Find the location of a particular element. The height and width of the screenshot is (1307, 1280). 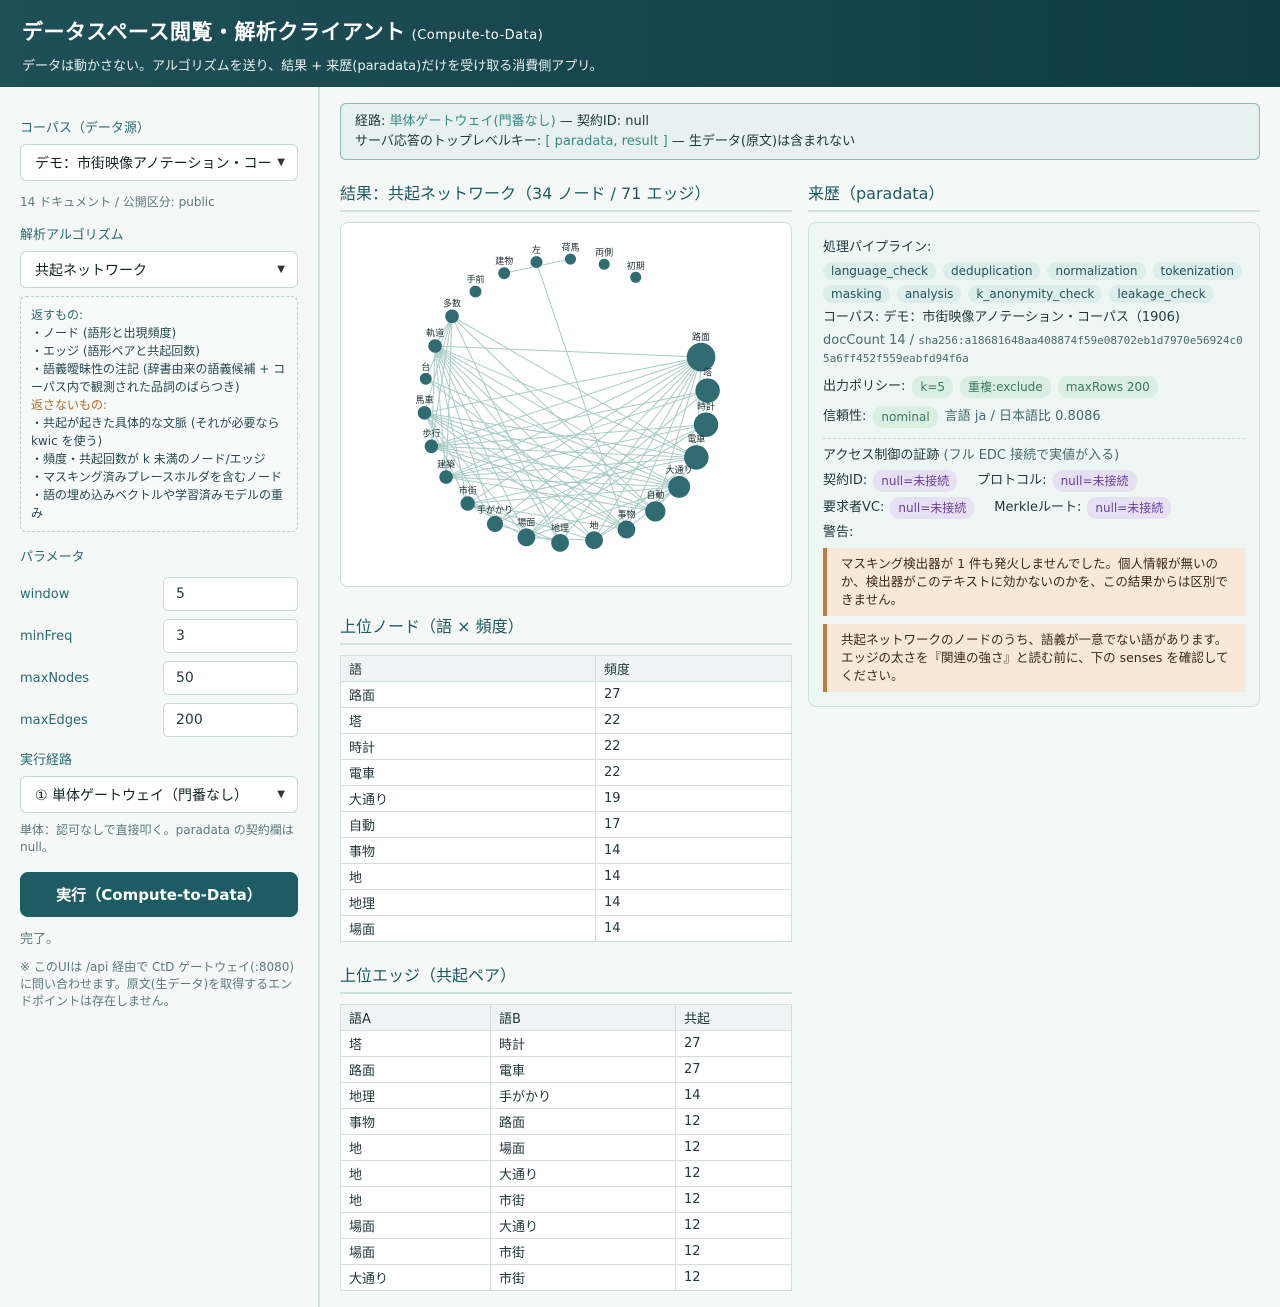

table-cell: 手がかり is located at coordinates (583, 1095).